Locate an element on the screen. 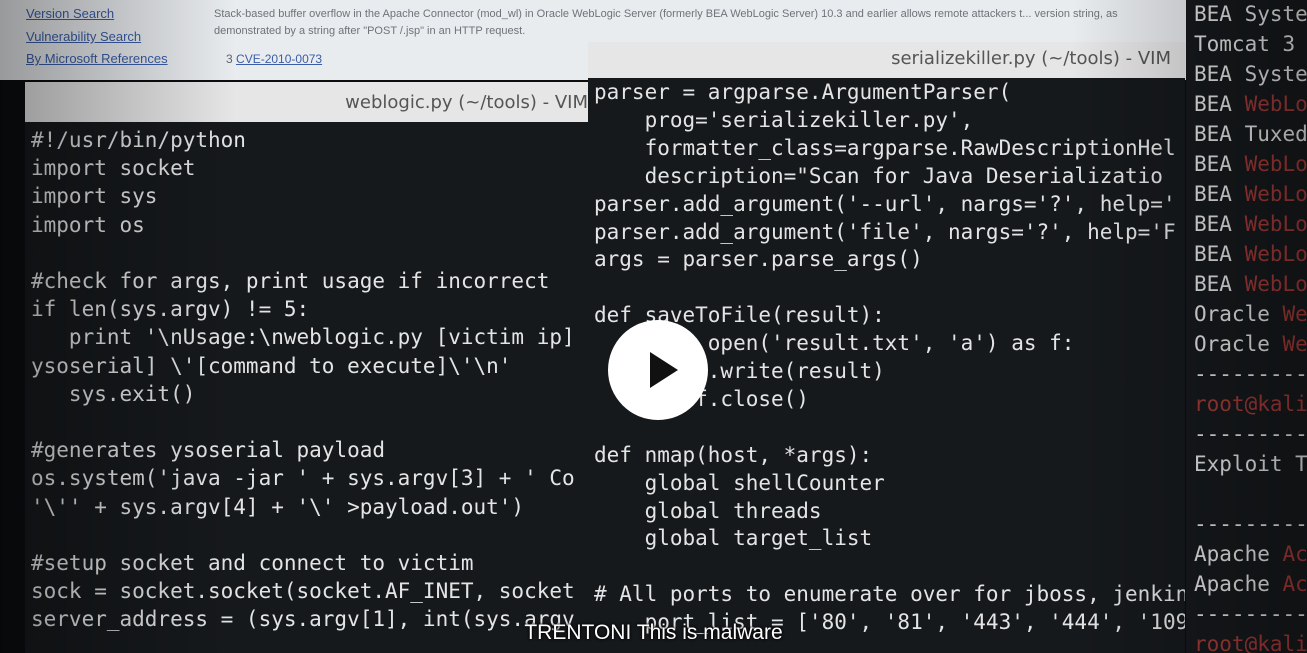 The width and height of the screenshot is (1307, 653). play-icon is located at coordinates (664, 370).